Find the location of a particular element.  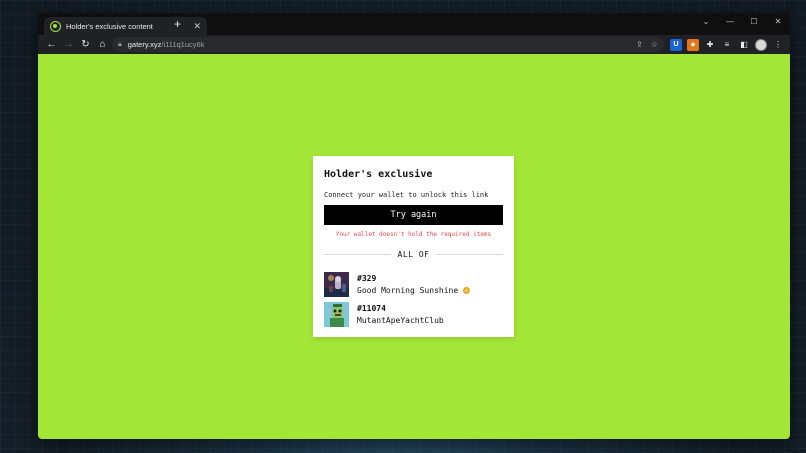

home-icon: ⌂ is located at coordinates (102, 44).